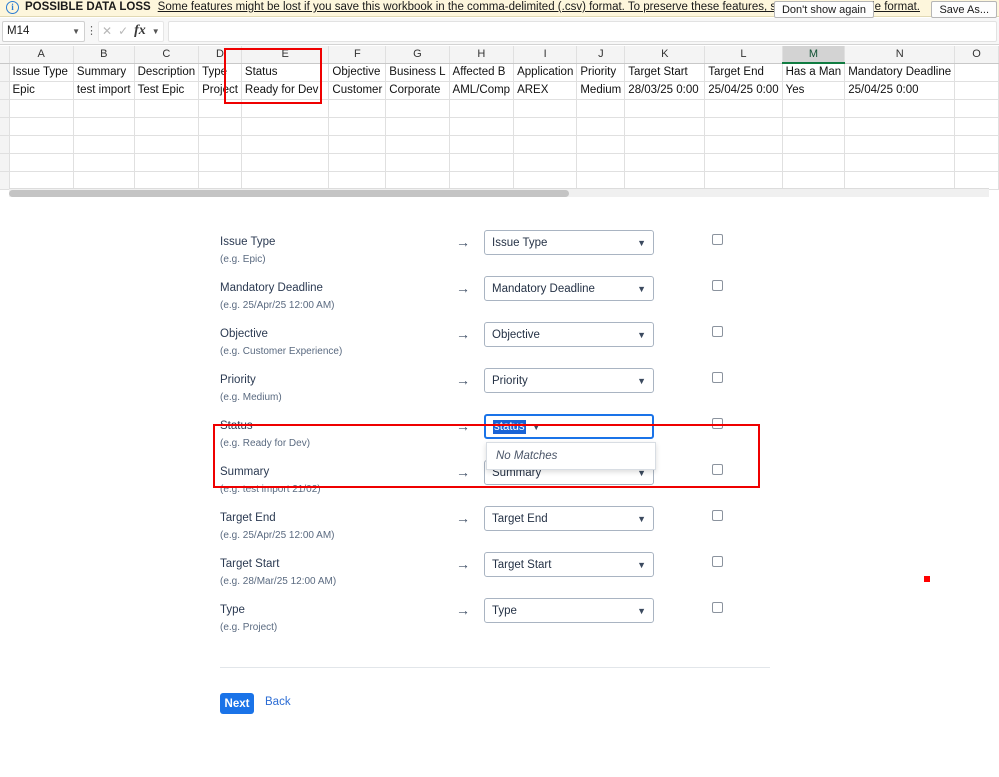 This screenshot has height=777, width=999. I want to click on horizontal-scrollbar, so click(499, 192).